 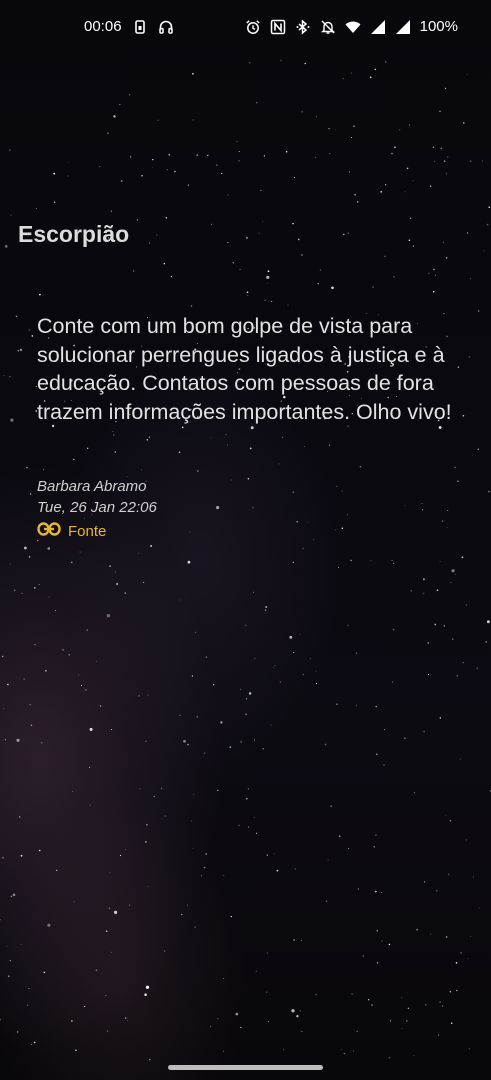 What do you see at coordinates (245, 1067) in the screenshot?
I see `navigation-handle` at bounding box center [245, 1067].